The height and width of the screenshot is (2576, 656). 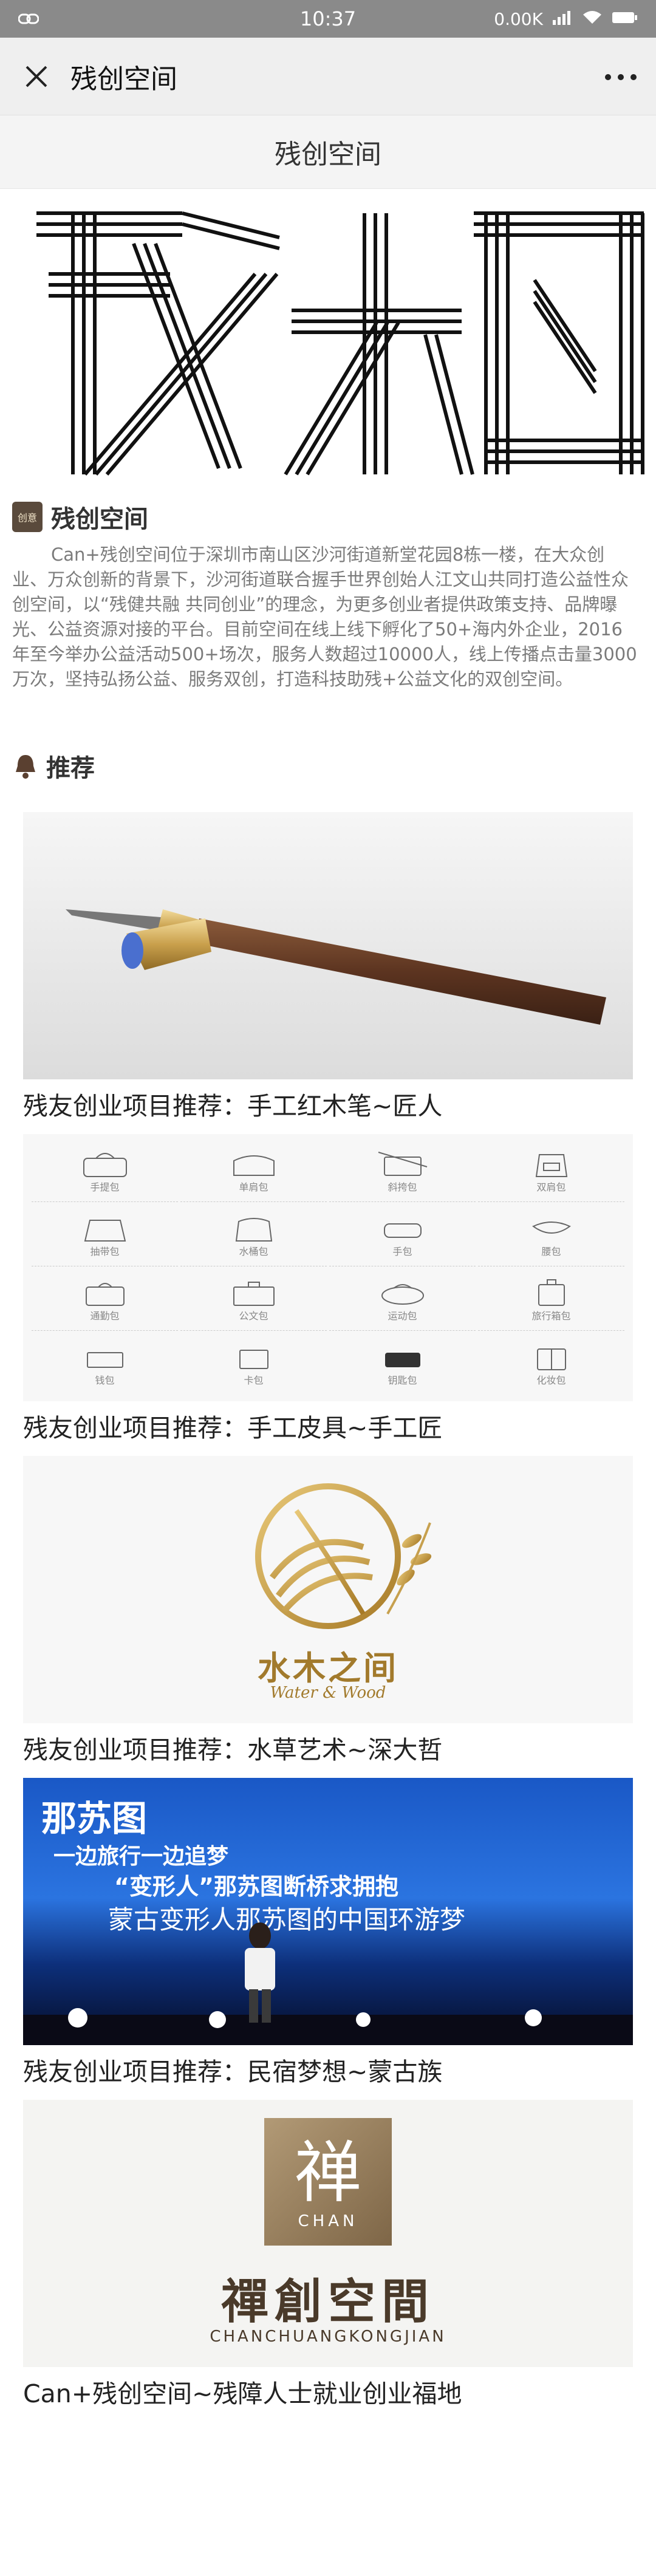 I want to click on card-caption: Can+残创空间~残障人士就业创业福地, so click(x=242, y=2393).